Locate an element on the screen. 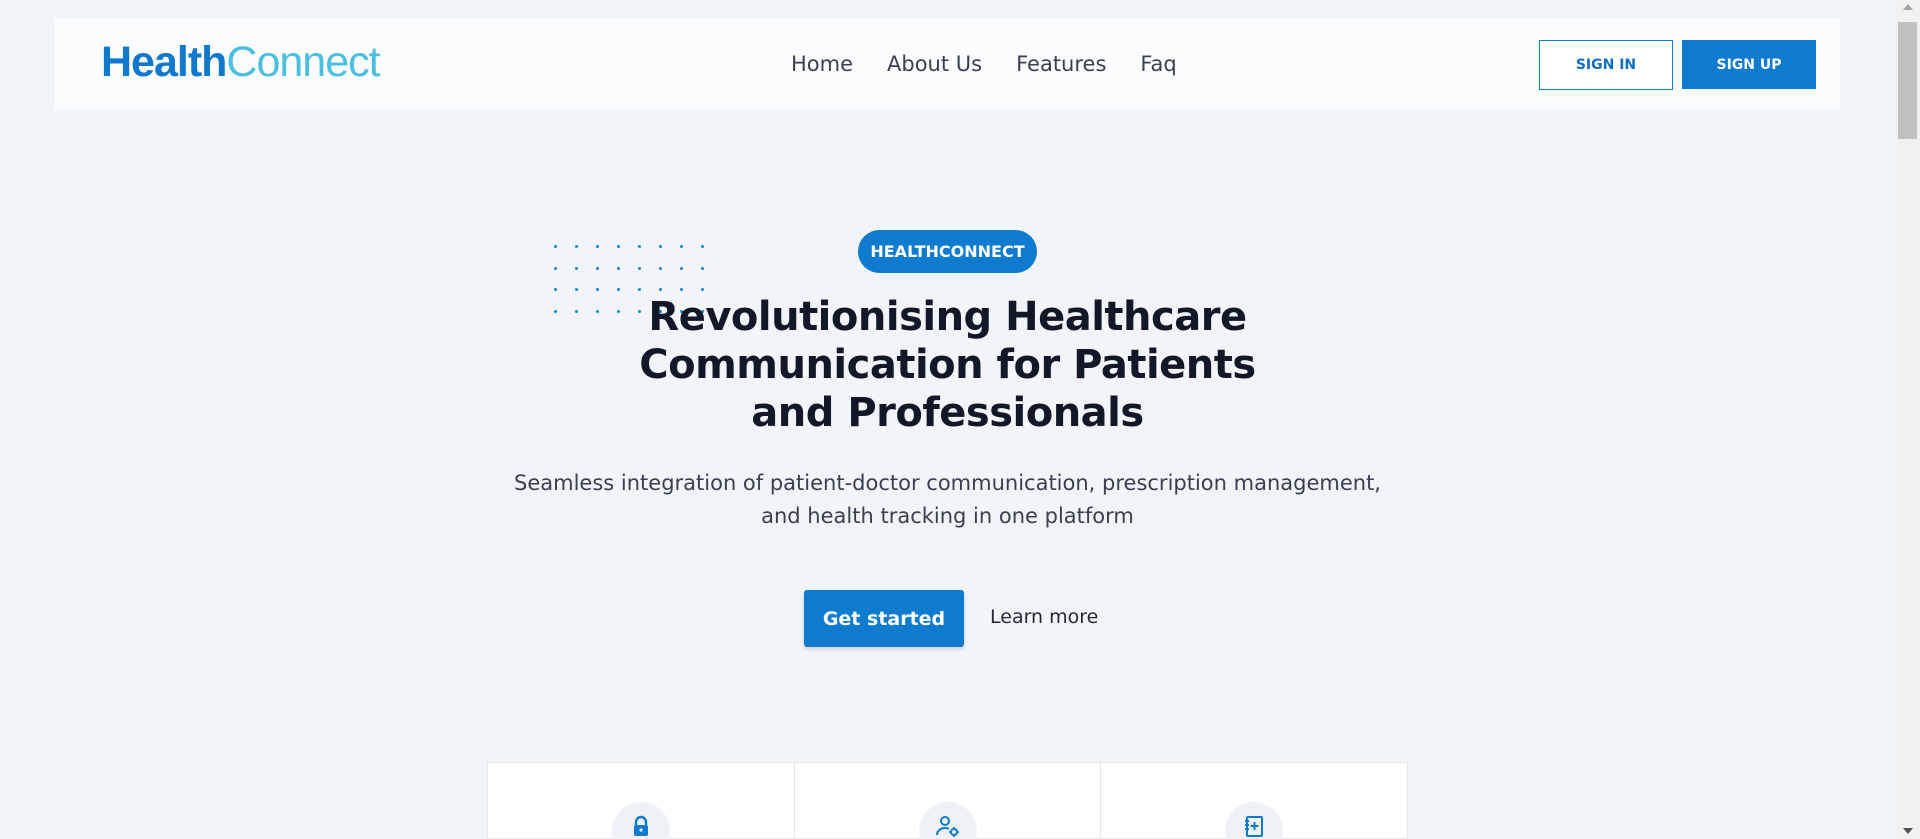 Image resolution: width=1920 pixels, height=839 pixels. notebook-plus-icon is located at coordinates (1254, 820).